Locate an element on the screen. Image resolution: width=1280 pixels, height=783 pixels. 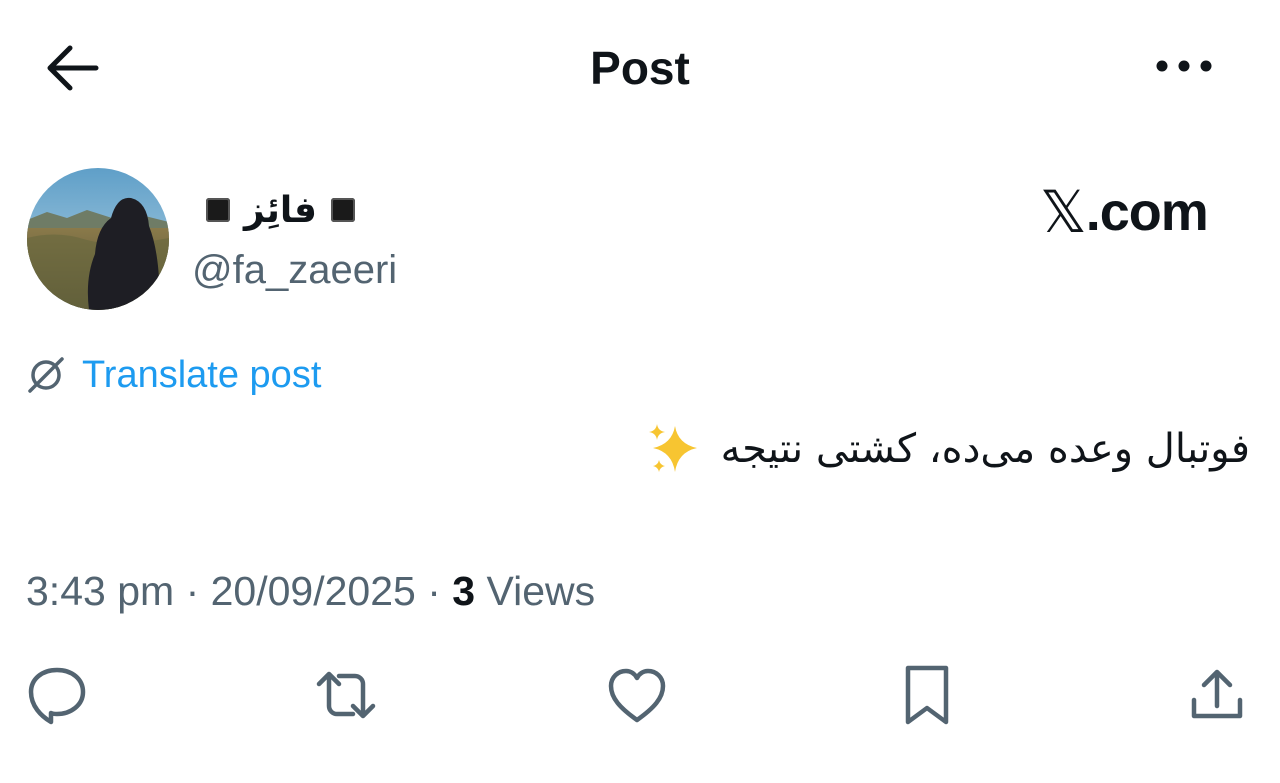
translate-post-link: Translate post is located at coordinates (173, 375).